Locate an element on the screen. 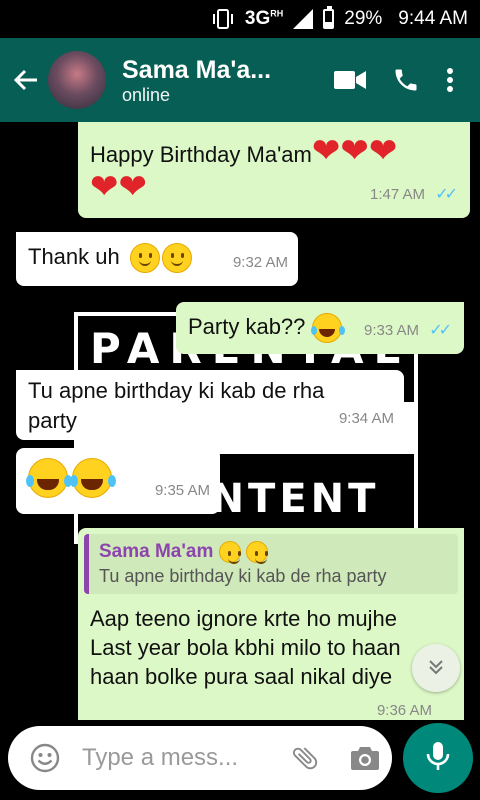 This screenshot has height=800, width=480. network-type: 3GRH is located at coordinates (264, 18).